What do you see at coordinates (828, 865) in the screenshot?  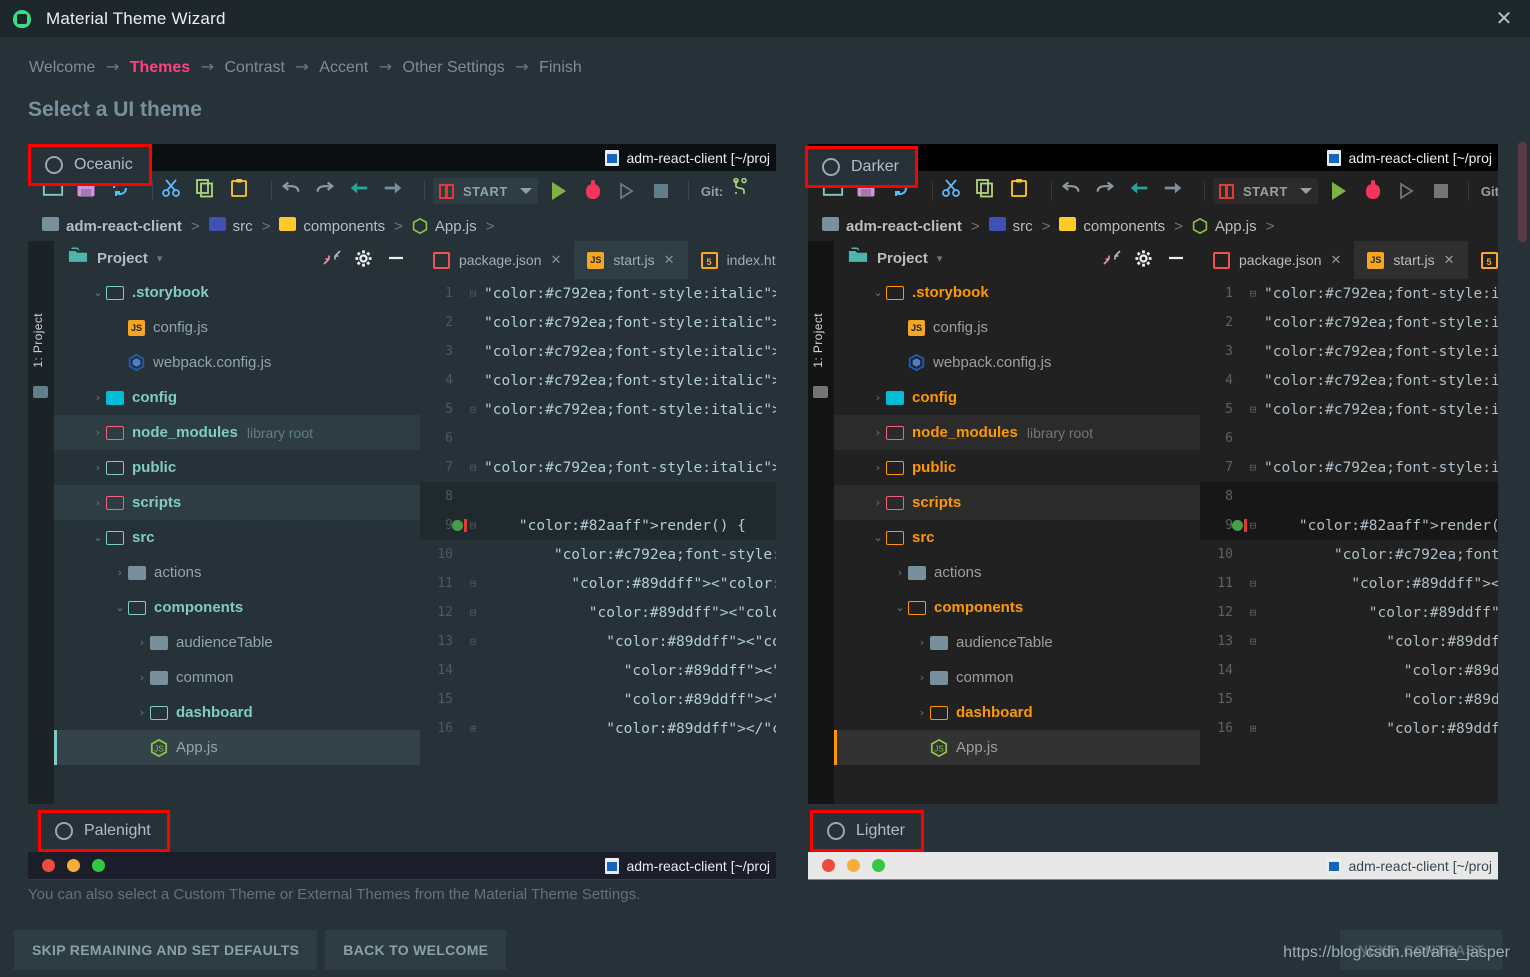 I see `window-control-close-icon` at bounding box center [828, 865].